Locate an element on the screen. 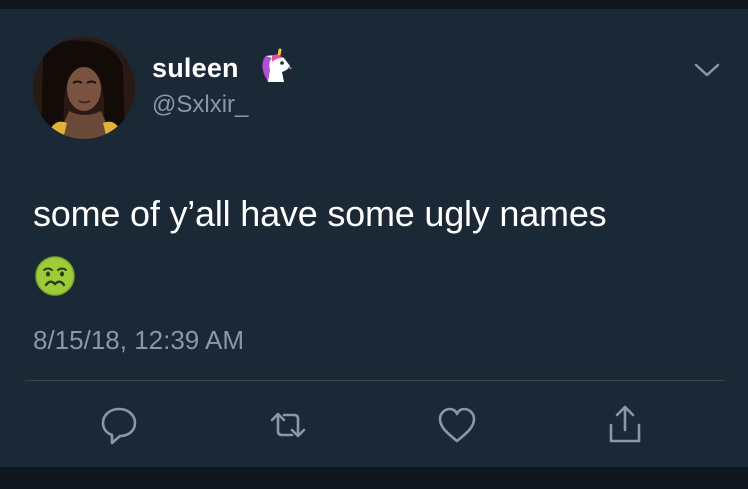  unicorn-icon is located at coordinates (277, 66).